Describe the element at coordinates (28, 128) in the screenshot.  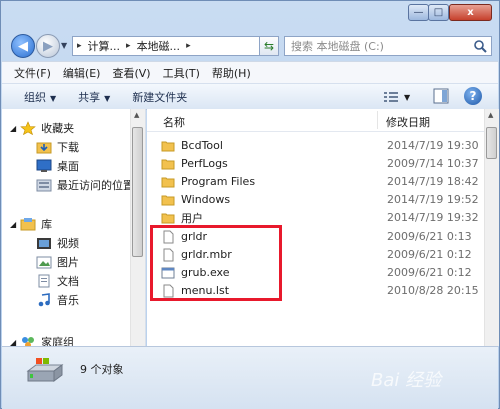
I see `star-icon` at that location.